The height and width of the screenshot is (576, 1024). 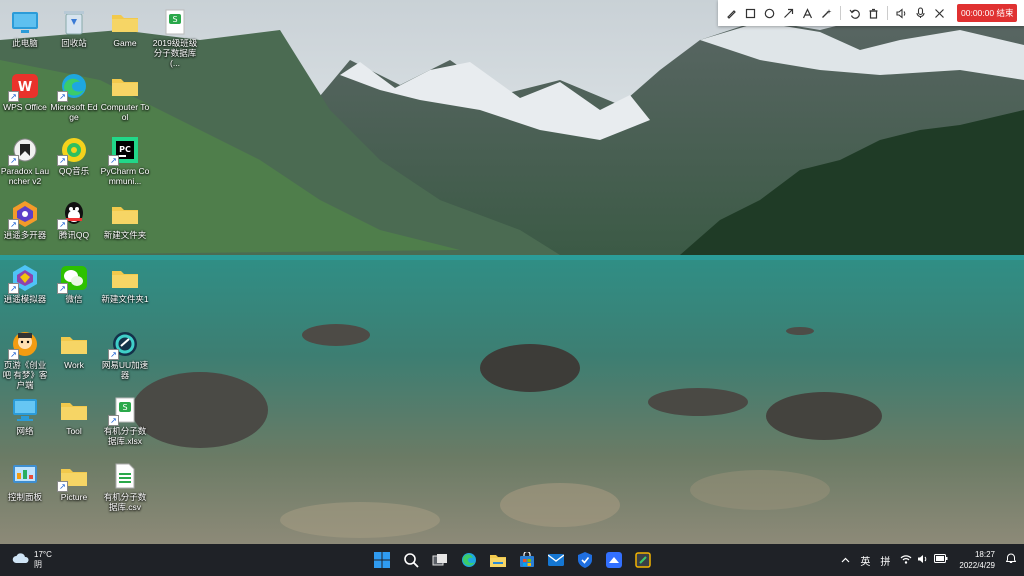 What do you see at coordinates (468, 560) in the screenshot?
I see `edge-icon` at bounding box center [468, 560].